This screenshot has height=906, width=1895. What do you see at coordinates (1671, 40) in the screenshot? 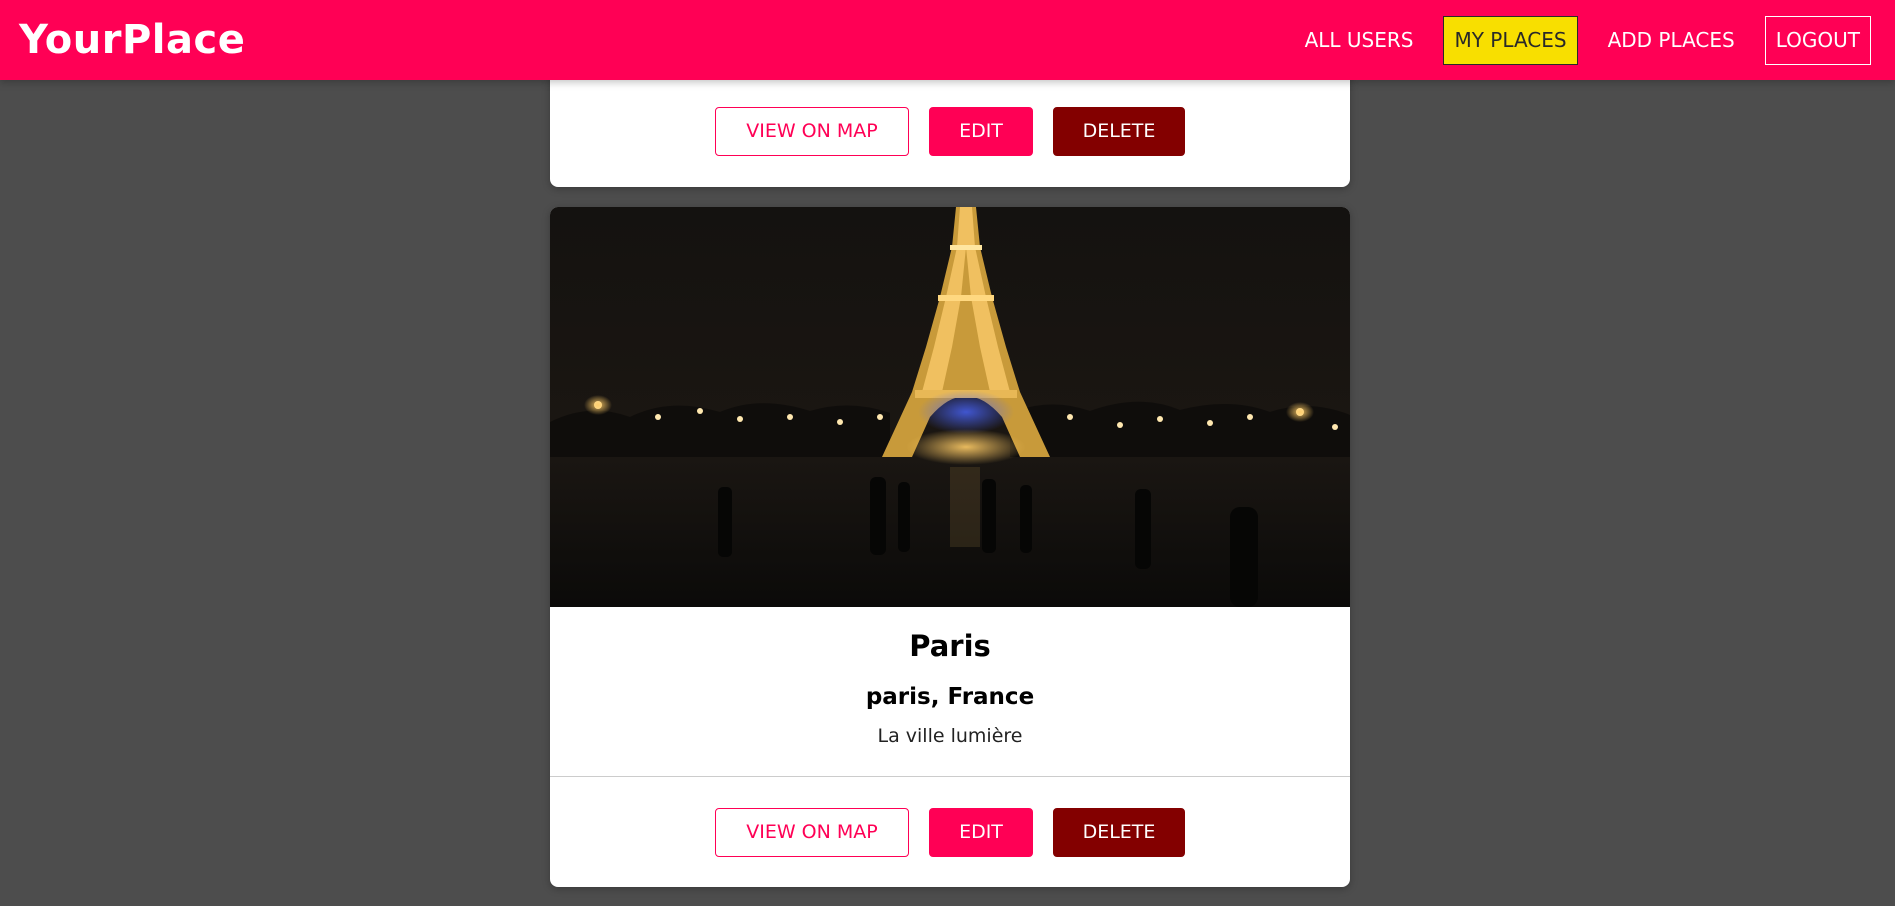
I see `nav-add-places: ADD PLACES` at bounding box center [1671, 40].